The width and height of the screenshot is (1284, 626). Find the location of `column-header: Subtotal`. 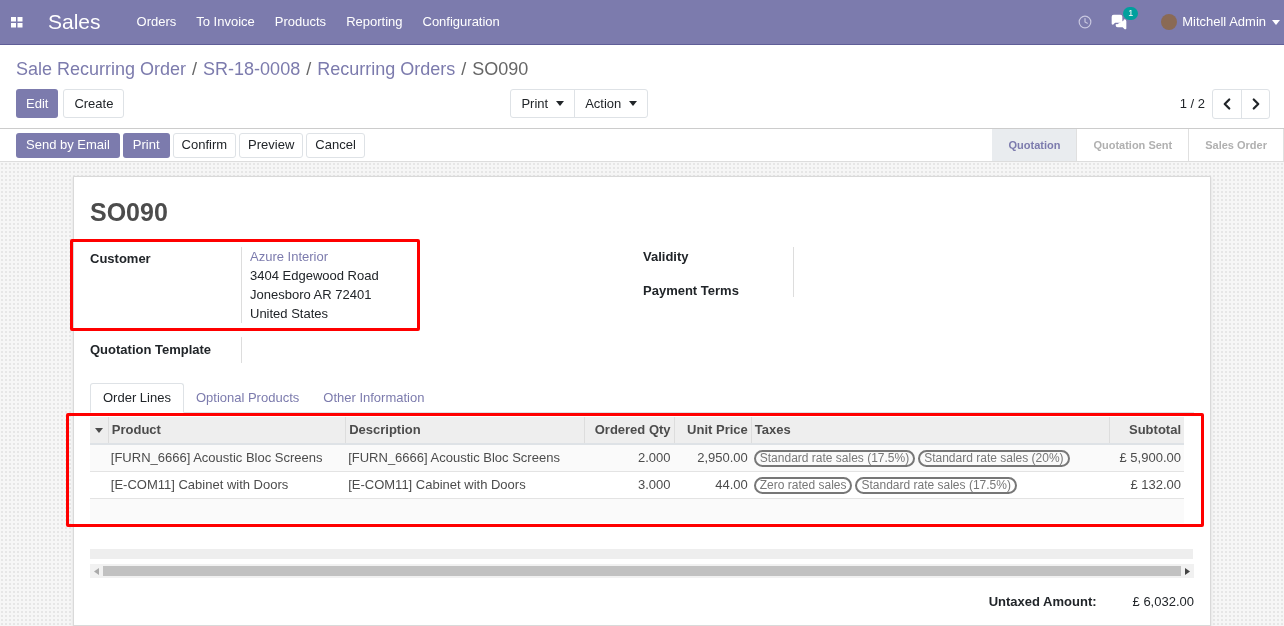

column-header: Subtotal is located at coordinates (1146, 430).